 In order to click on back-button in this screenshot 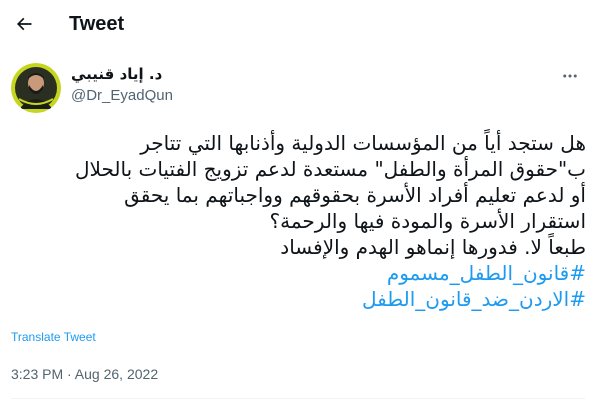, I will do `click(24, 24)`.